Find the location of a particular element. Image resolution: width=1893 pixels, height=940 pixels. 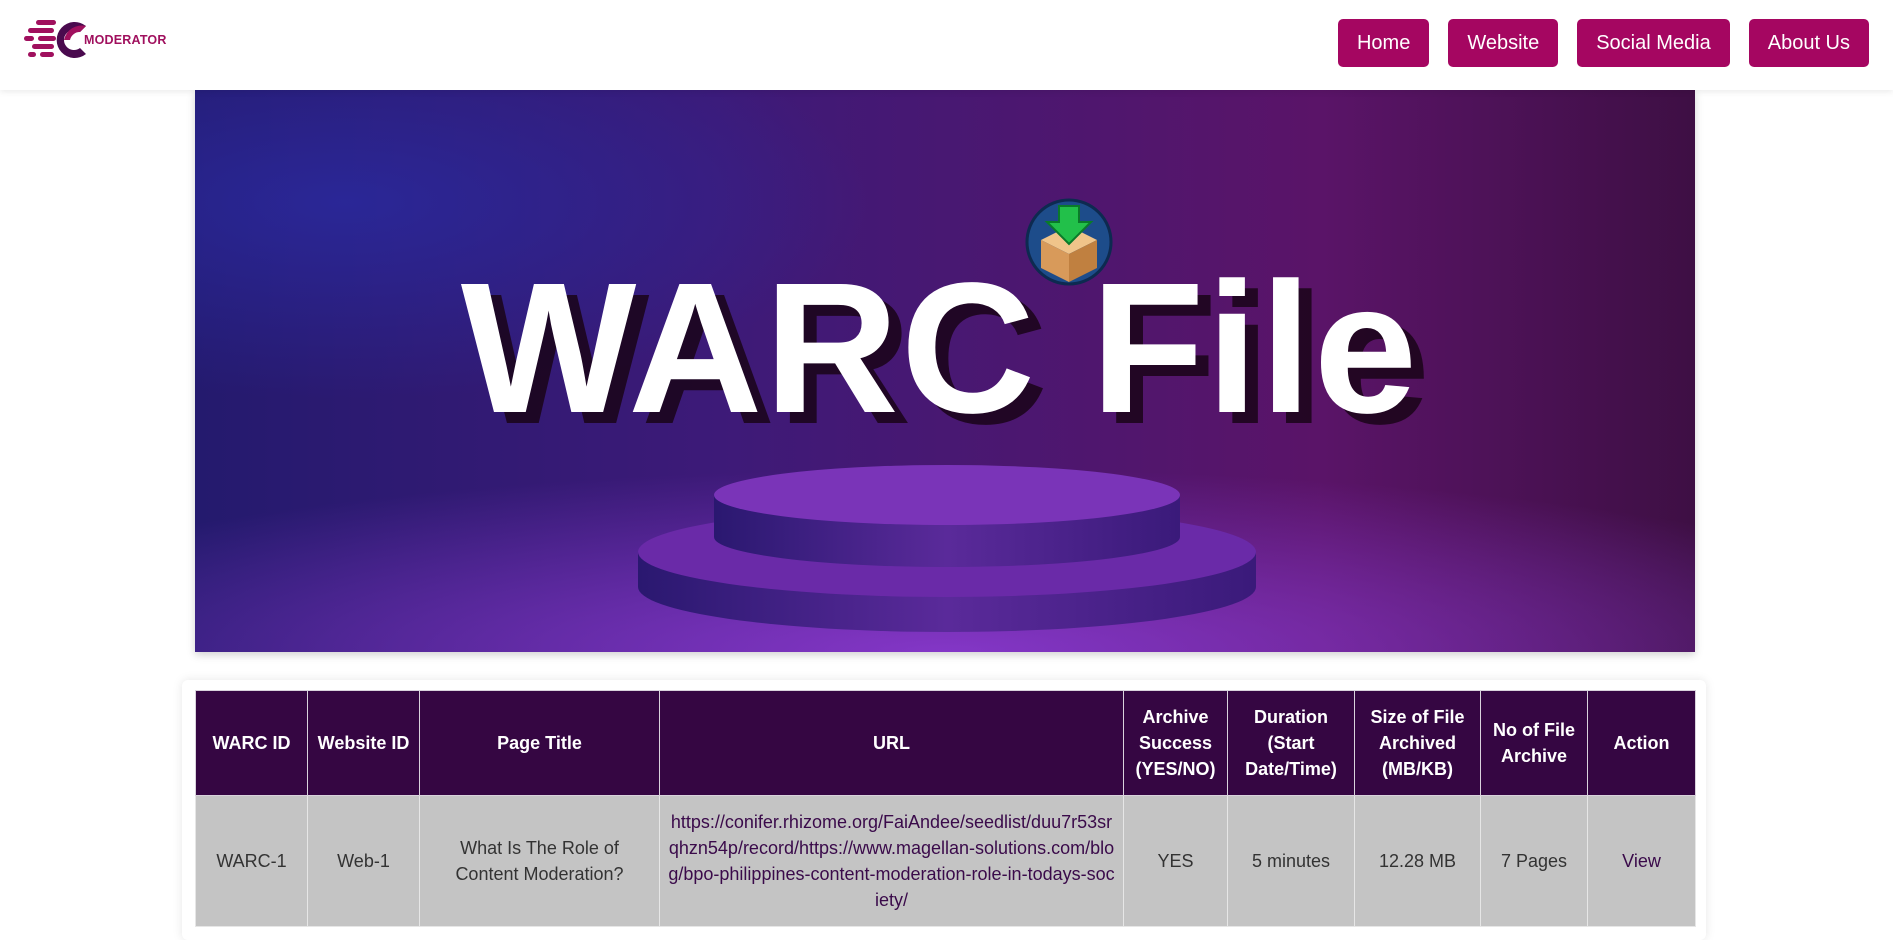

cell-no-of-files: 7 Pages is located at coordinates (1534, 861).